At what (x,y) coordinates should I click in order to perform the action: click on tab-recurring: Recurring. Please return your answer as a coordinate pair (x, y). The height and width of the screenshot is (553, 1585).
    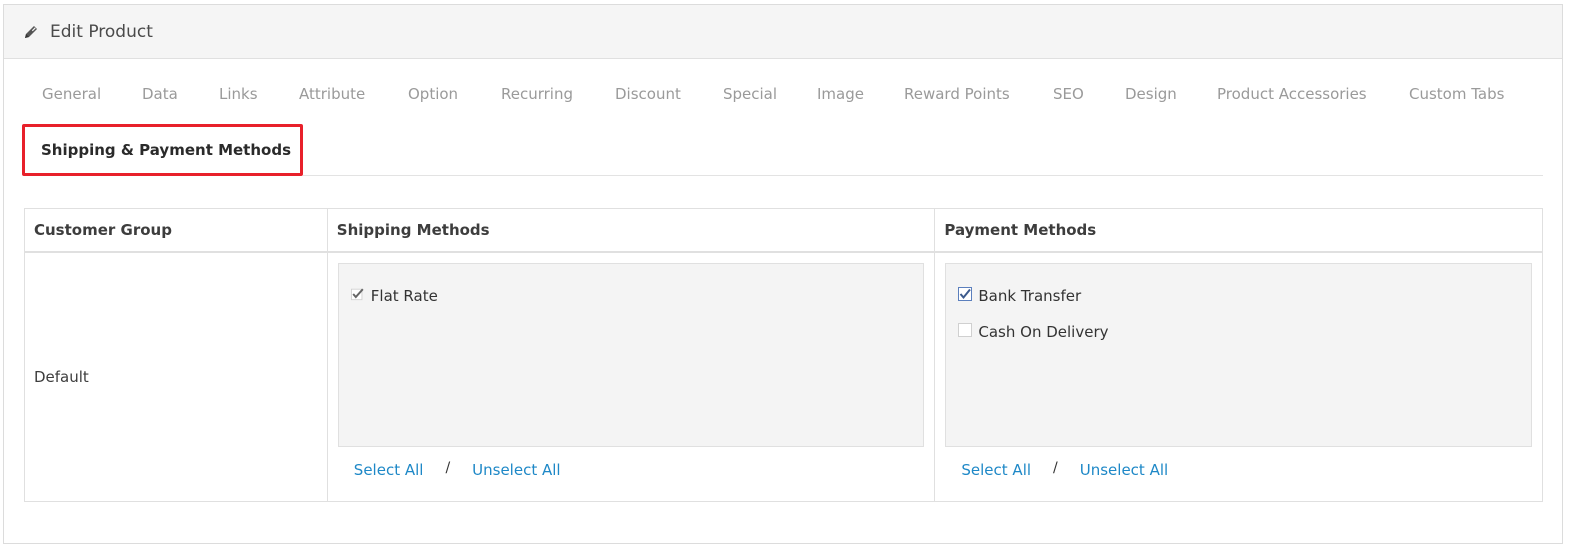
    Looking at the image, I should click on (537, 94).